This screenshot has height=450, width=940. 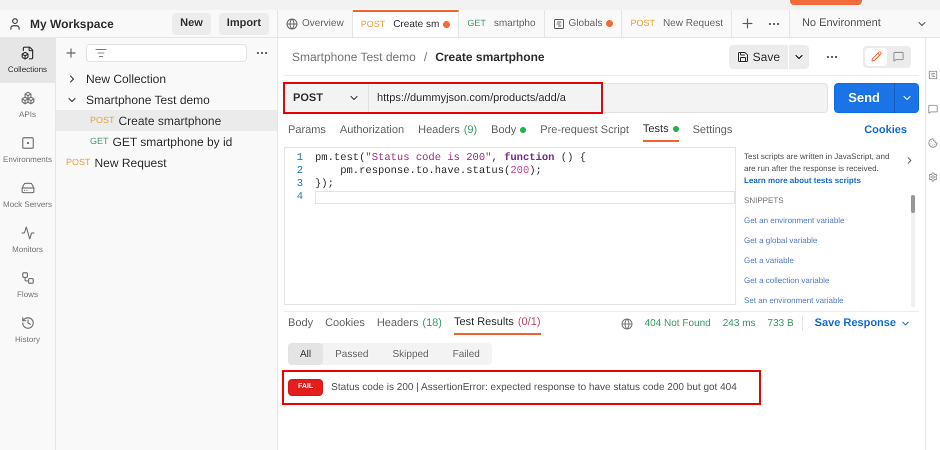 I want to click on header-button: Import, so click(x=243, y=23).